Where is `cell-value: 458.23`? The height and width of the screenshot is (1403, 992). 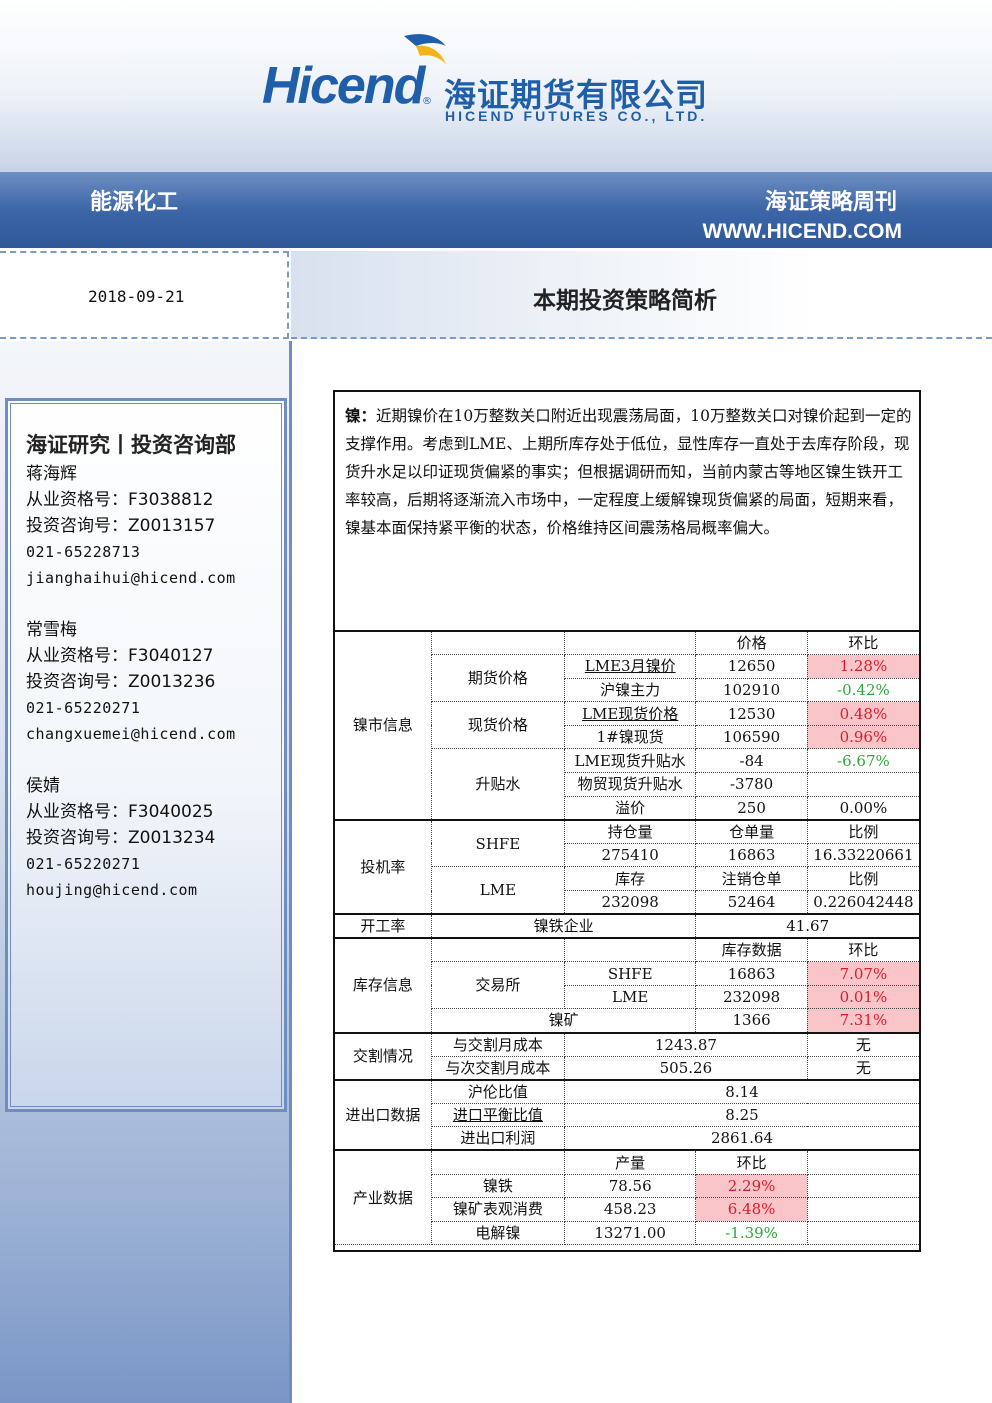
cell-value: 458.23 is located at coordinates (630, 1209).